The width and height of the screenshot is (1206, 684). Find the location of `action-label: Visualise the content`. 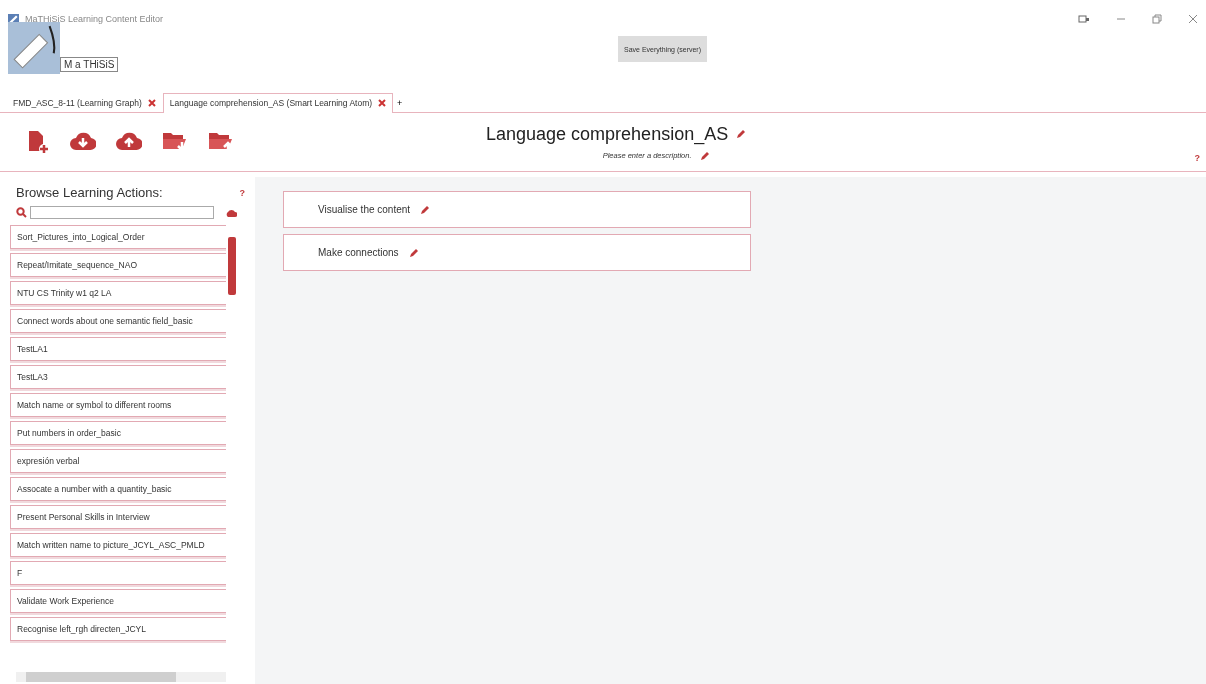

action-label: Visualise the content is located at coordinates (364, 209).